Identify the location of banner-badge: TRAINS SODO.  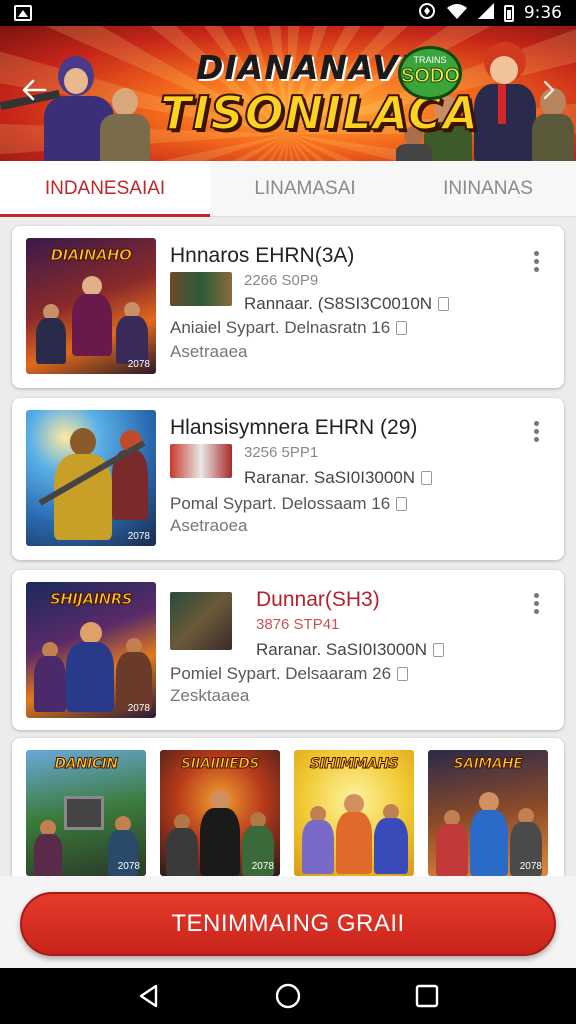
(430, 73).